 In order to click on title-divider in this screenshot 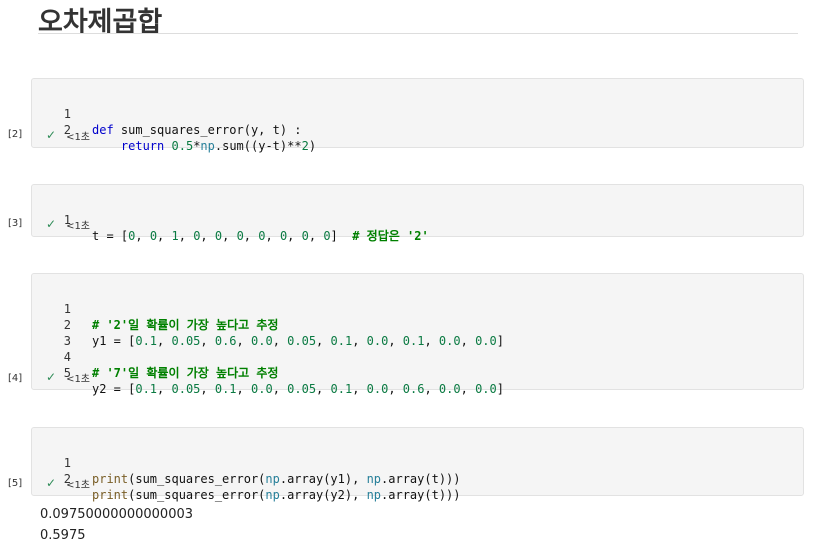, I will do `click(418, 33)`.